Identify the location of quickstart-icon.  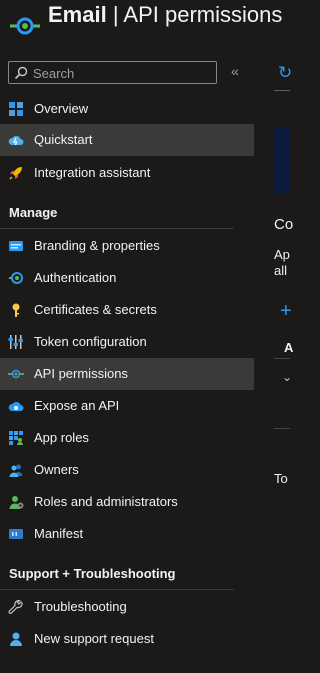
(16, 140).